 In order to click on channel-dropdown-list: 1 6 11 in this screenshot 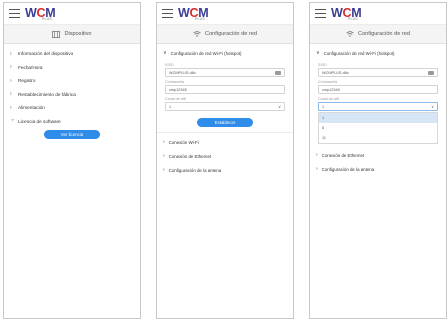, I will do `click(378, 128)`.